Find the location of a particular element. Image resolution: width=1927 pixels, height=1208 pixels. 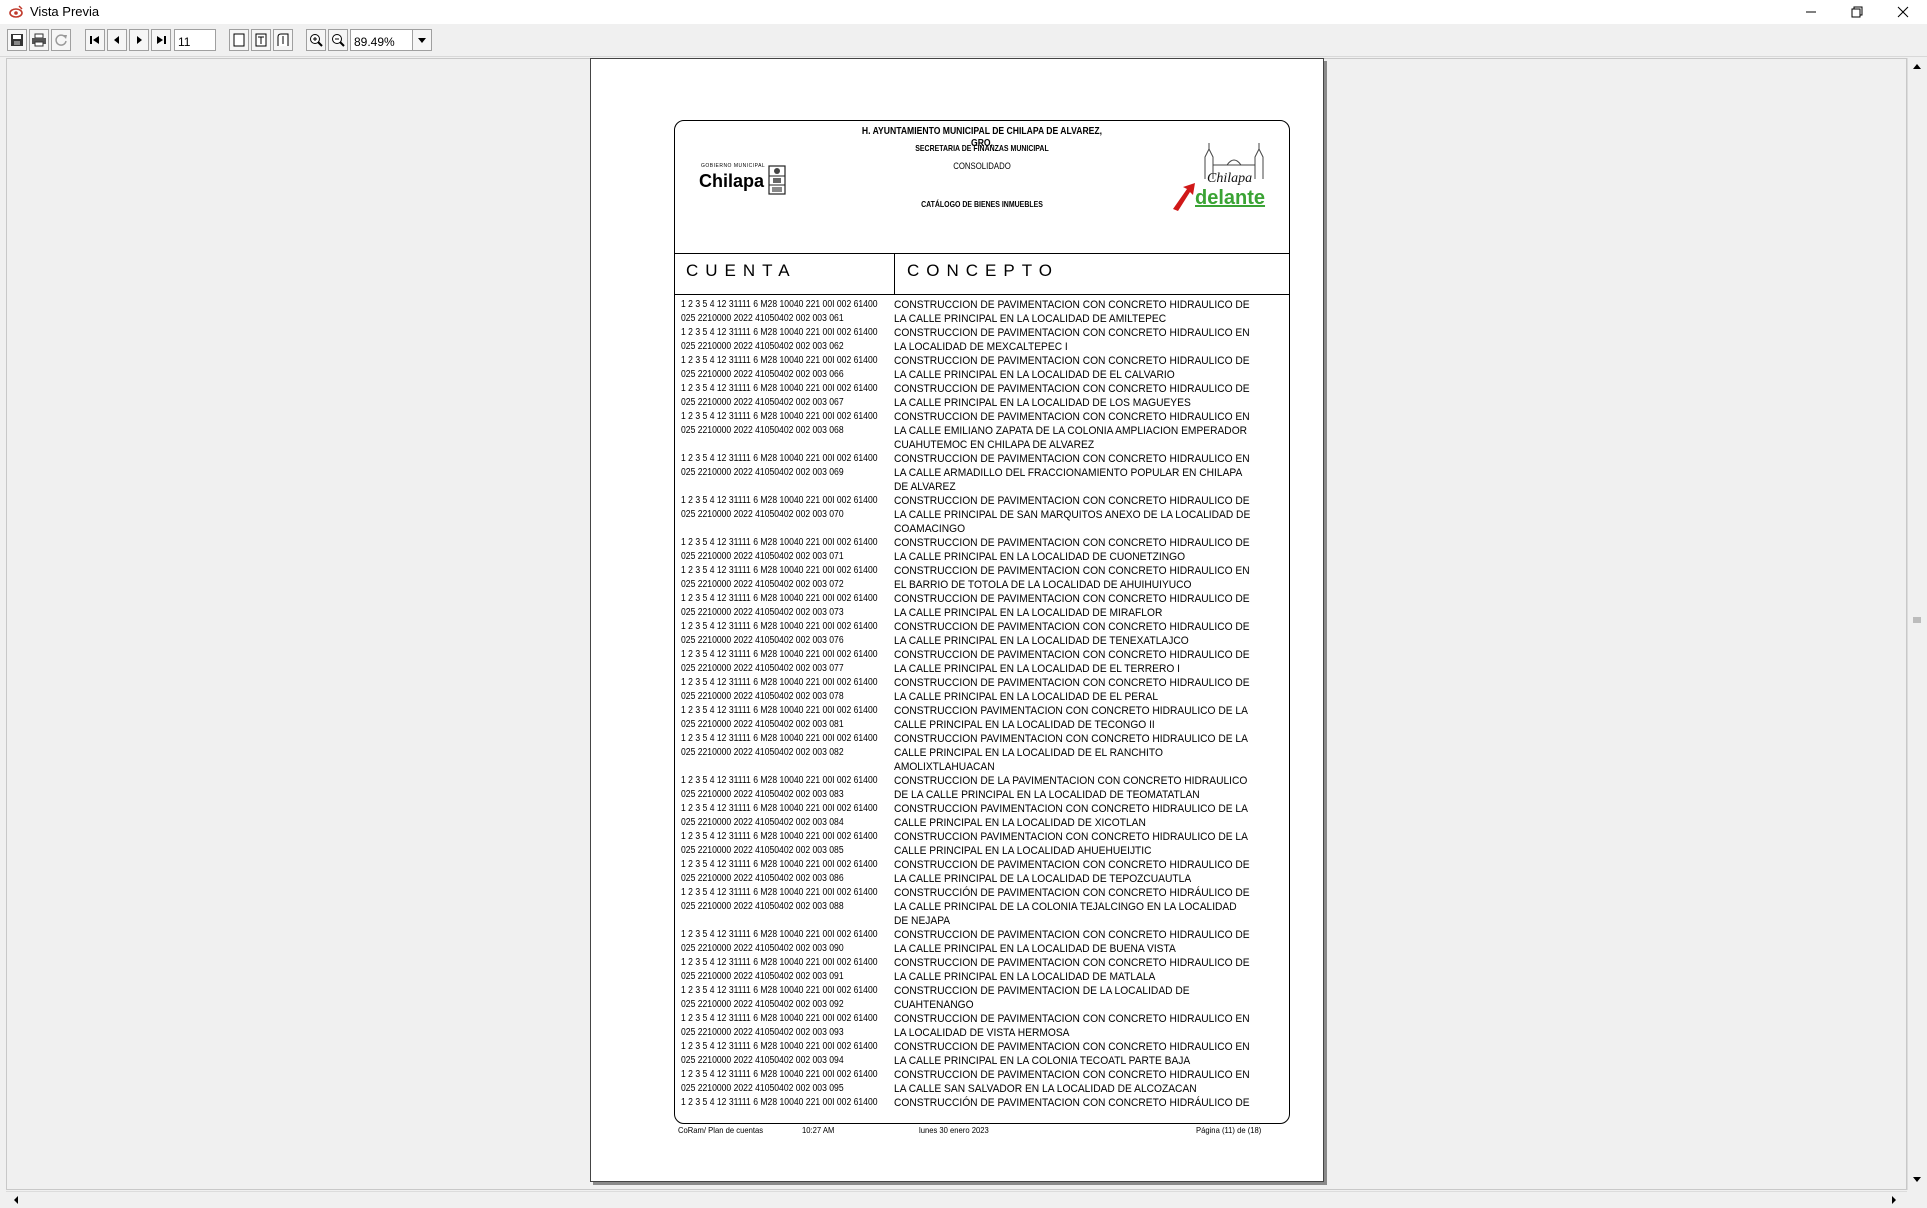

account-code-line2: 025 2210000 2022 41050402 002 003 081 is located at coordinates (762, 724).